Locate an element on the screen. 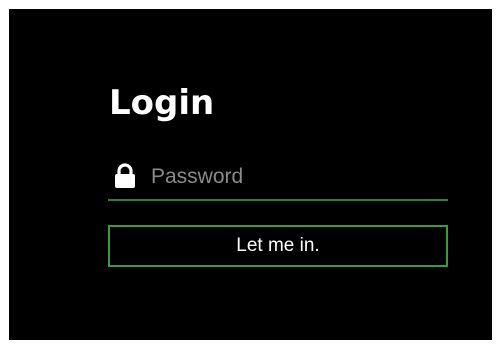  let-me-in-button: Let me in. is located at coordinates (278, 246).